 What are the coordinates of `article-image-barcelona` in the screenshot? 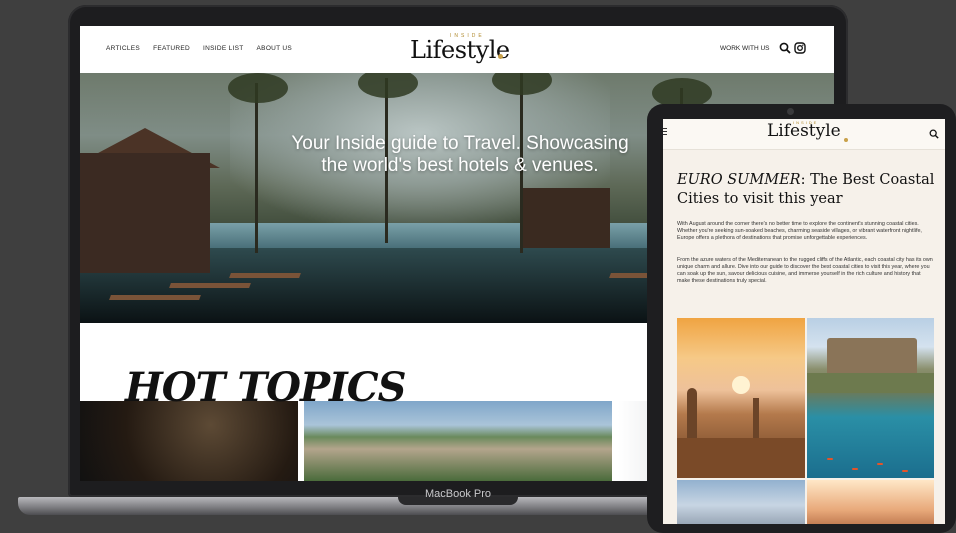 It's located at (741, 398).